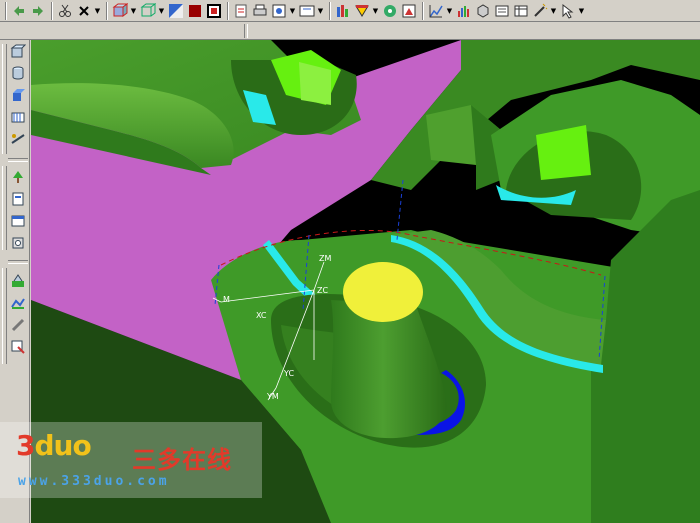  What do you see at coordinates (26, 445) in the screenshot?
I see `watermark-brand-number: 3` at bounding box center [26, 445].